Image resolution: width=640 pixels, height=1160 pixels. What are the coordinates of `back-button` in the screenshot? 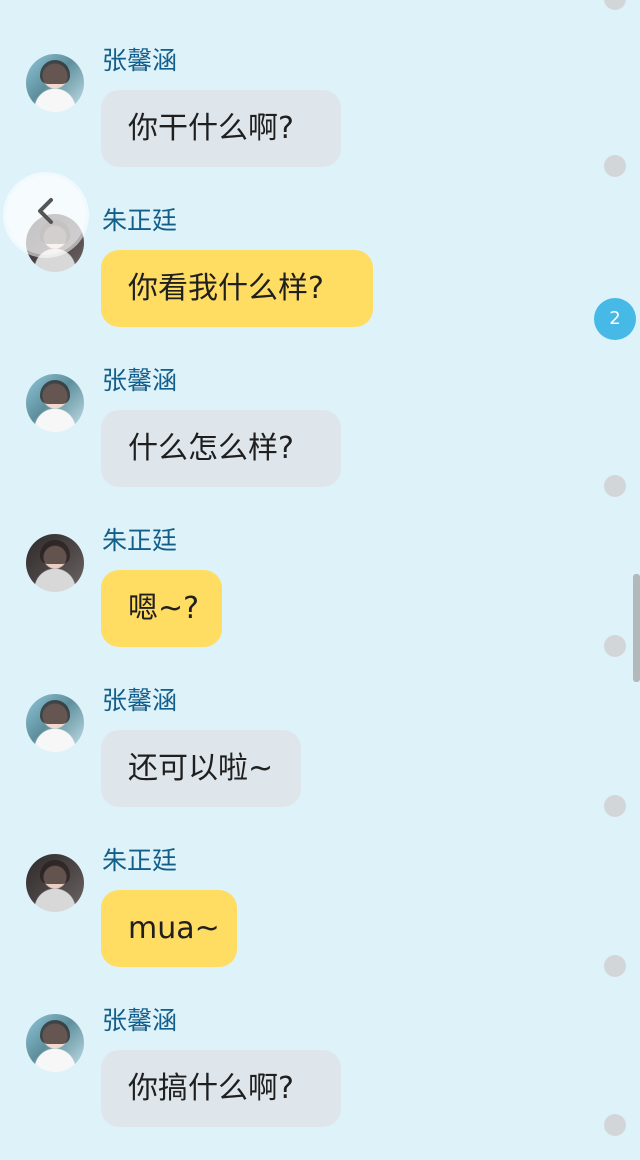 It's located at (46, 215).